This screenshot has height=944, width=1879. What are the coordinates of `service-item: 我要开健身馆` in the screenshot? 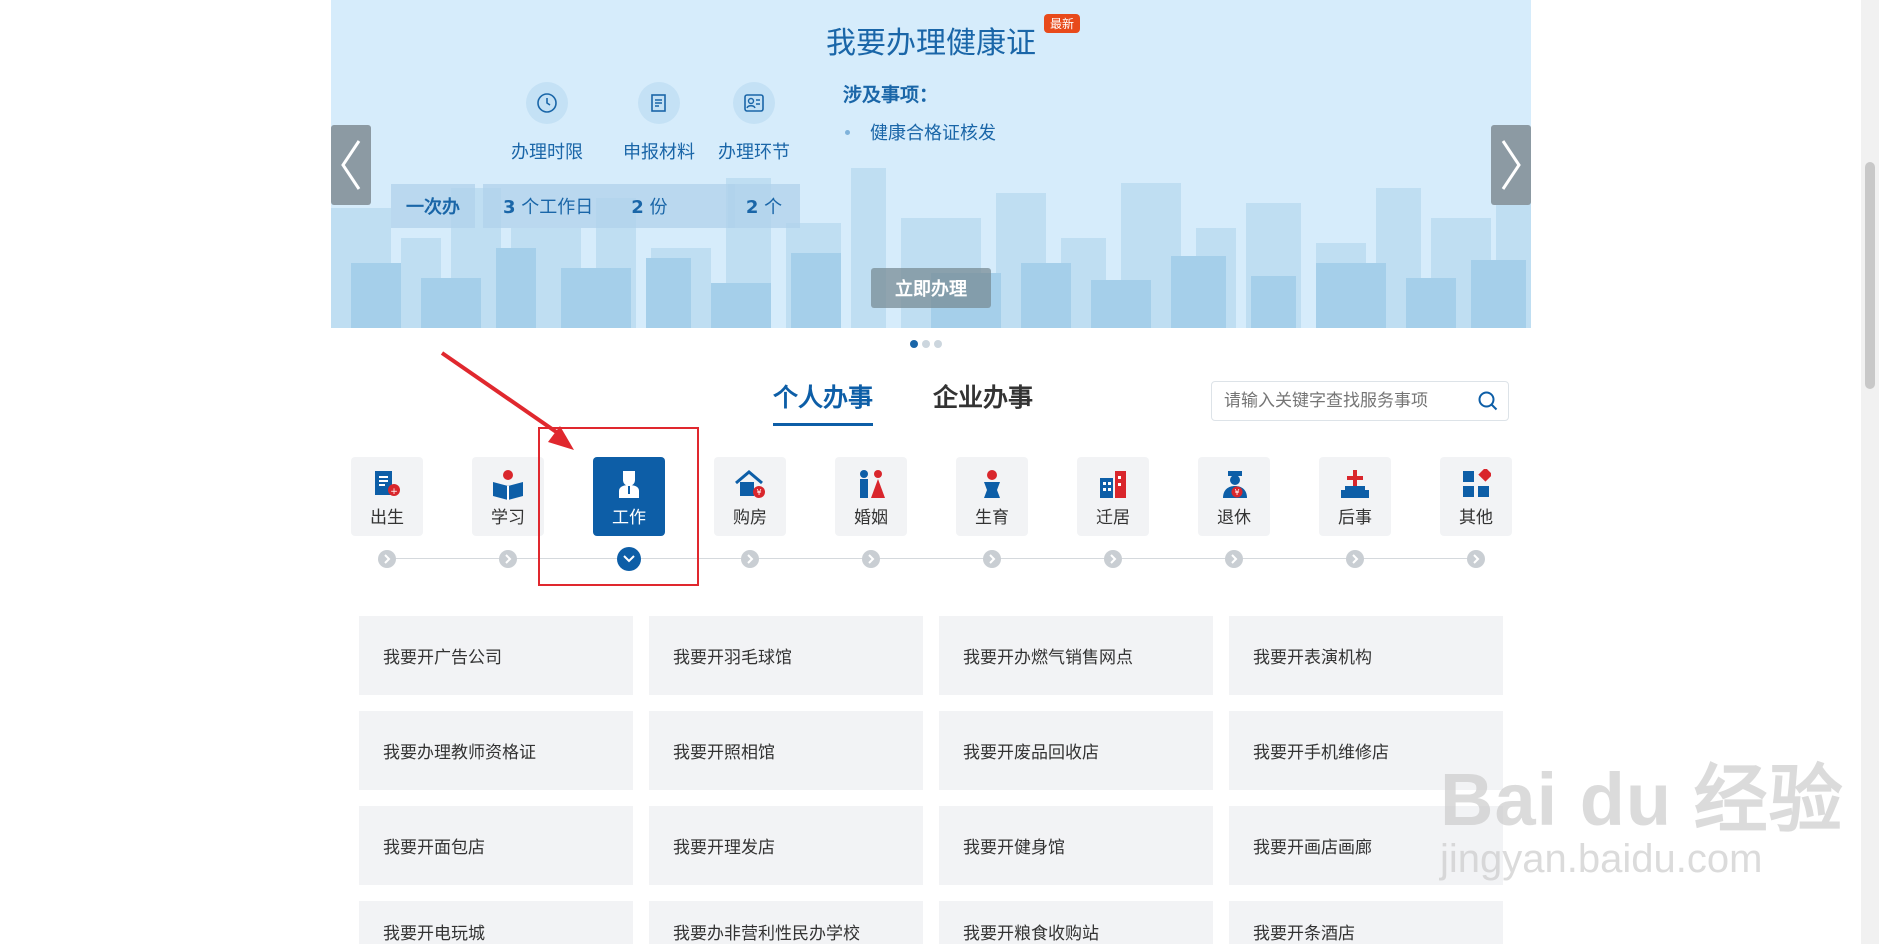 It's located at (1076, 845).